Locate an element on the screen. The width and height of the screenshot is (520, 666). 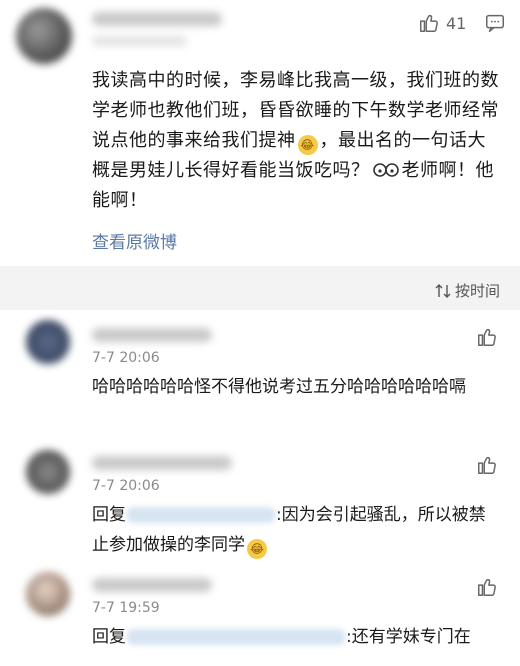
thumbs-up-icon is located at coordinates (429, 23).